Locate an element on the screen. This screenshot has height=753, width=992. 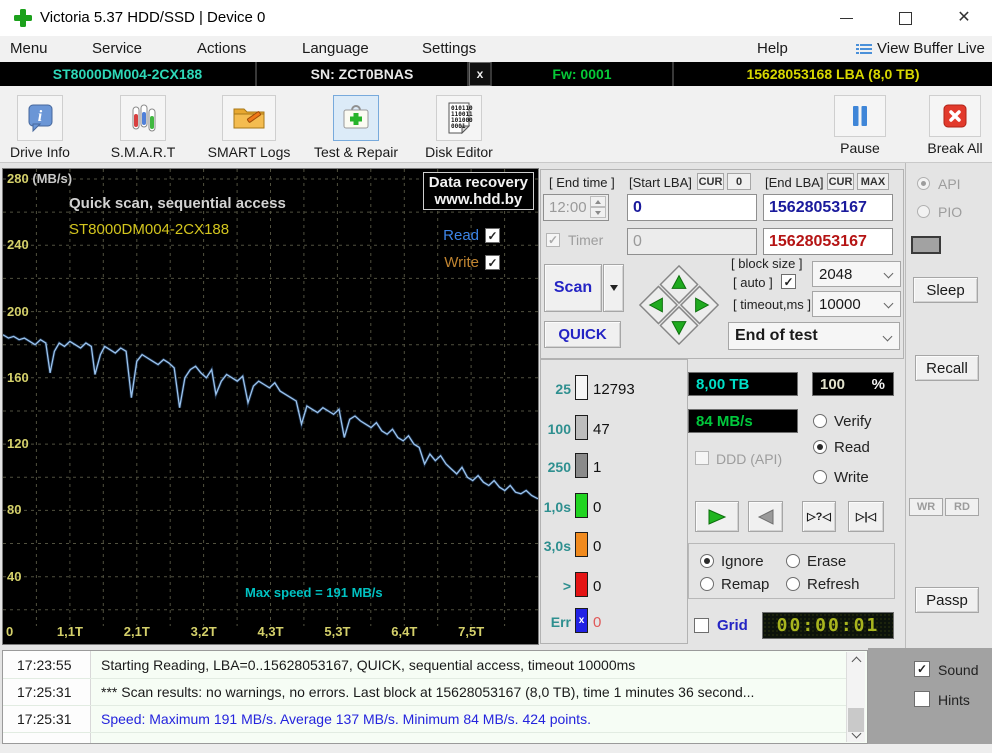
start-lba-input: 0 is located at coordinates (692, 207).